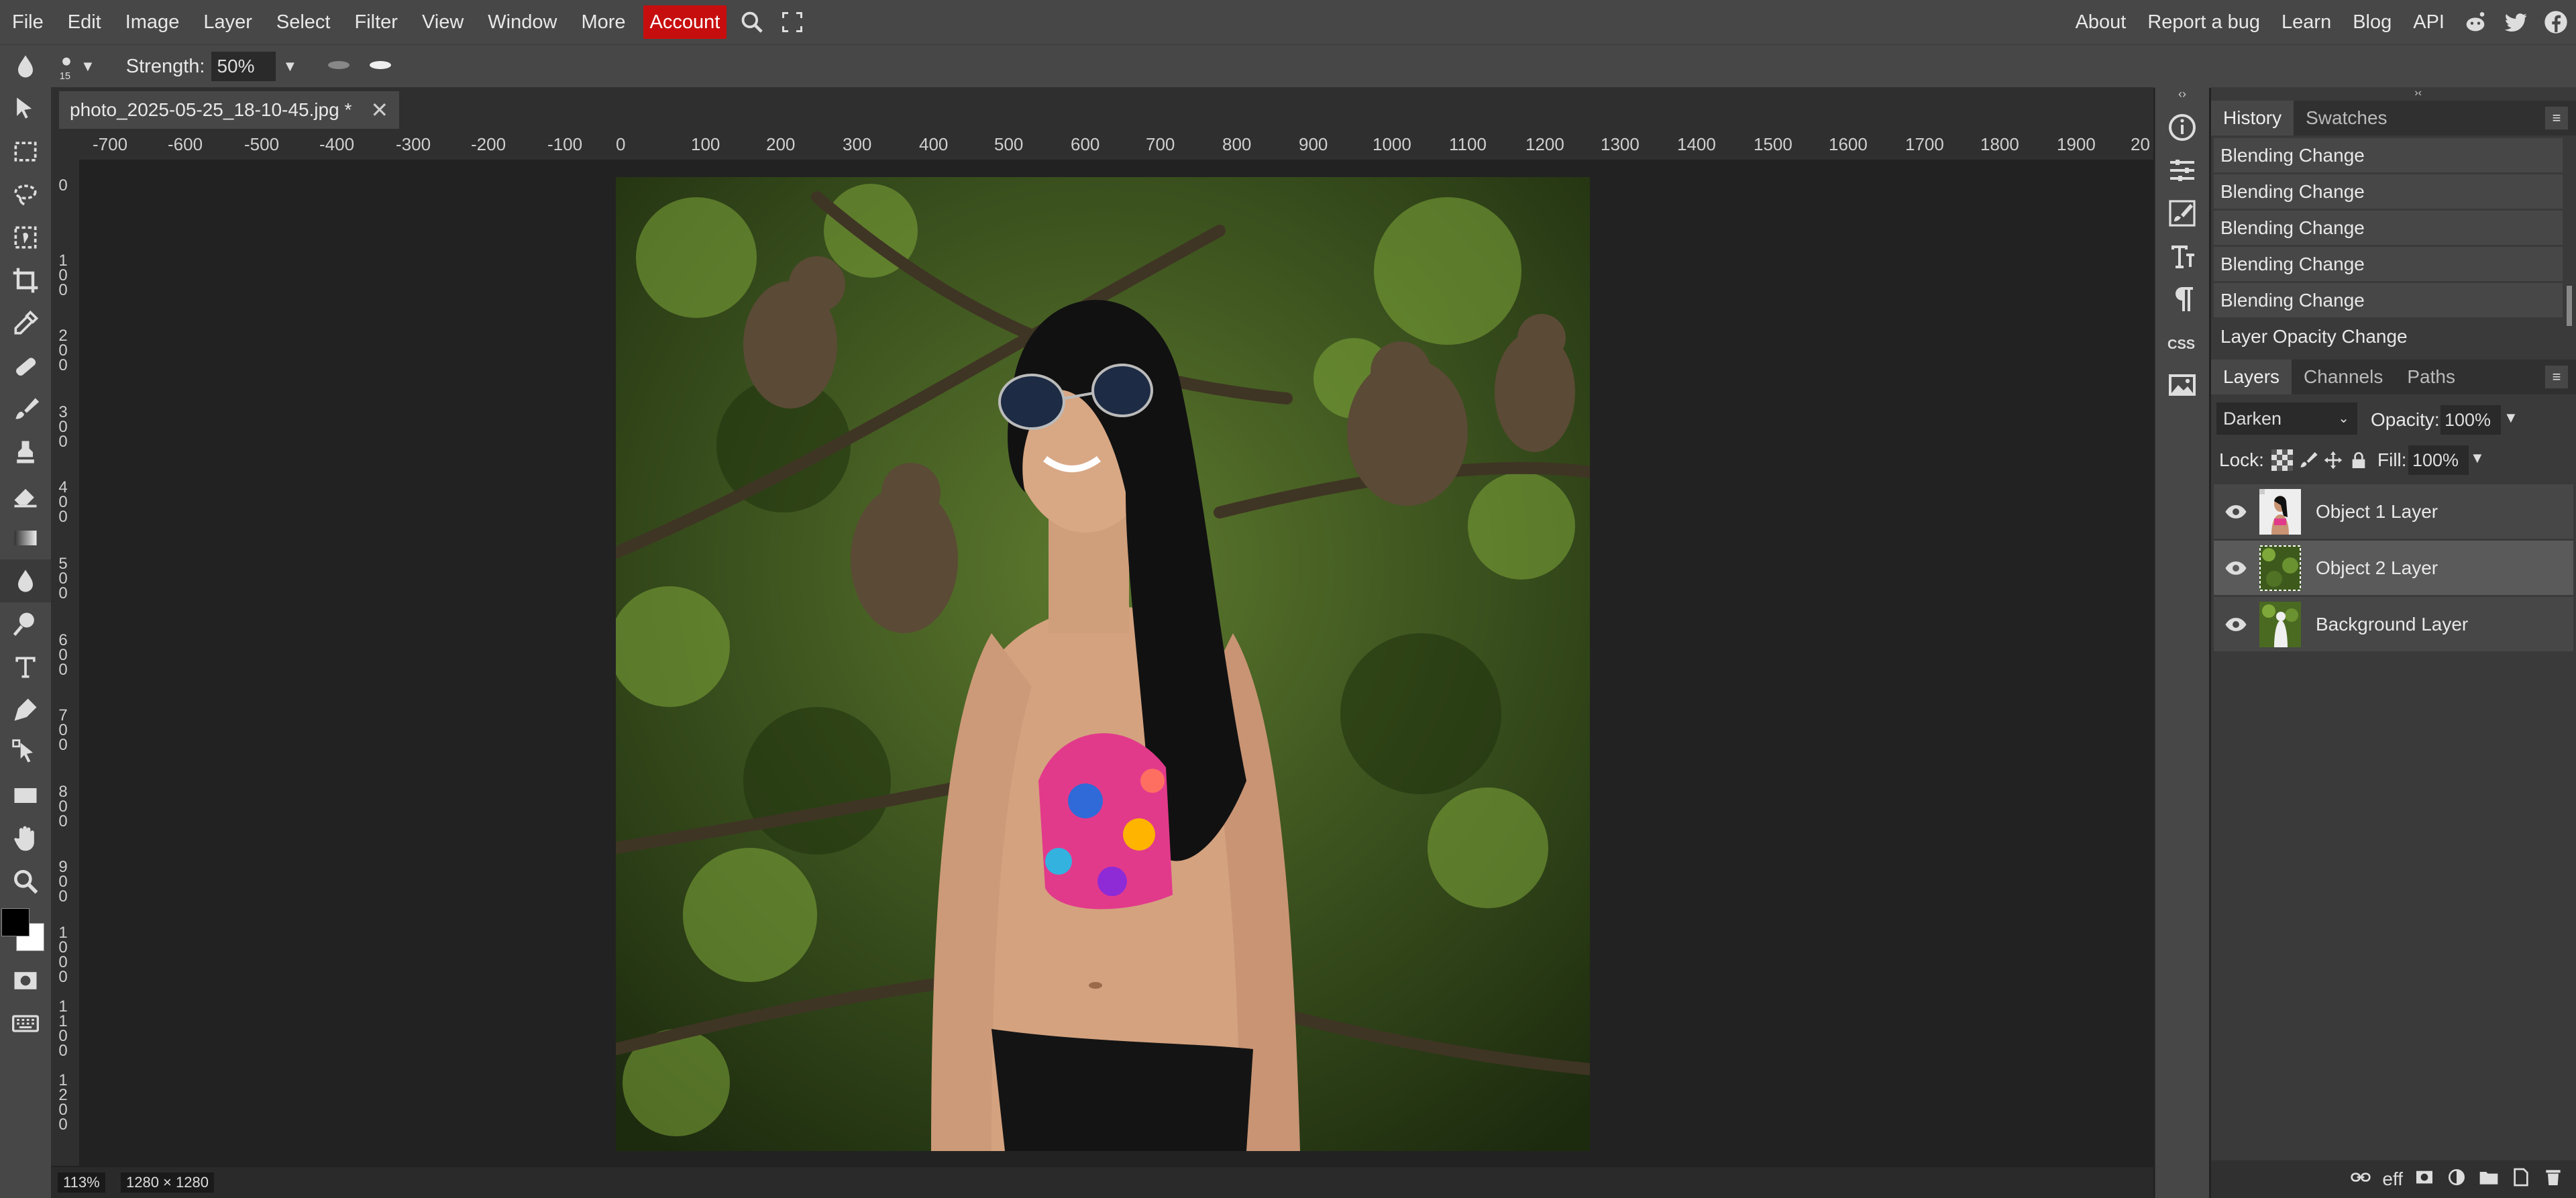  I want to click on character-panel-button, so click(2182, 256).